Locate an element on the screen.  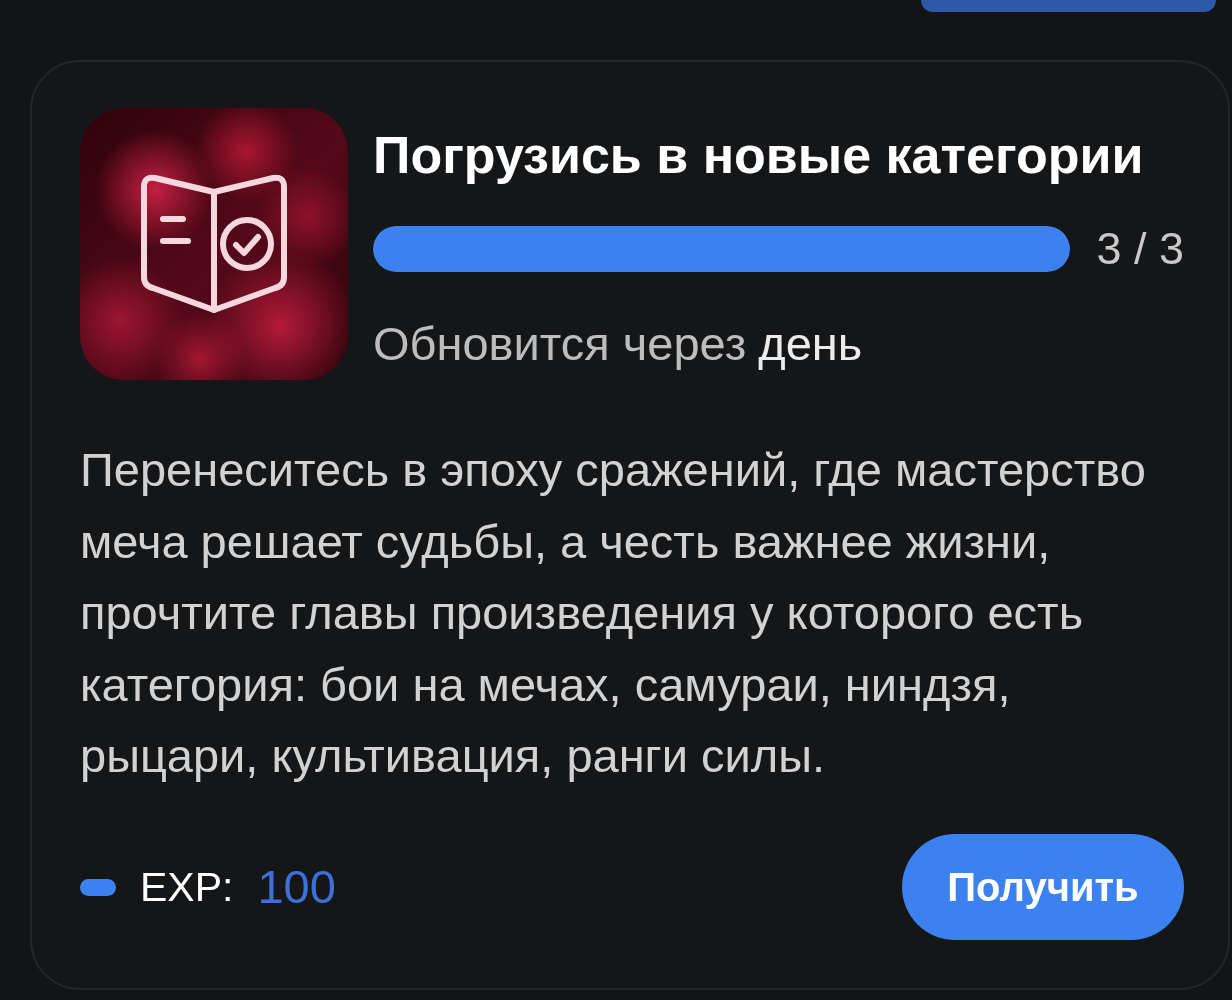
exp-label: EXP: is located at coordinates (187, 887).